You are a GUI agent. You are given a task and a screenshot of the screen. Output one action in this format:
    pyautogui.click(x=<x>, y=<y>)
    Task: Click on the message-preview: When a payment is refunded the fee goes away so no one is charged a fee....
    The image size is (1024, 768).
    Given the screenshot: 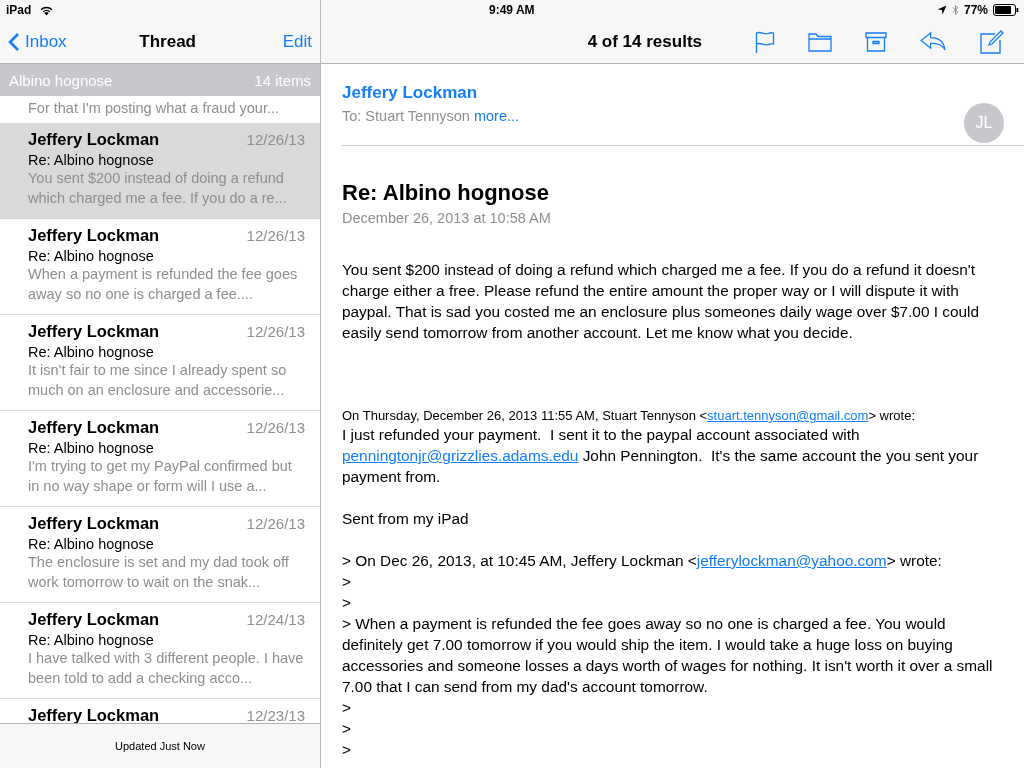 What is the action you would take?
    pyautogui.click(x=163, y=284)
    